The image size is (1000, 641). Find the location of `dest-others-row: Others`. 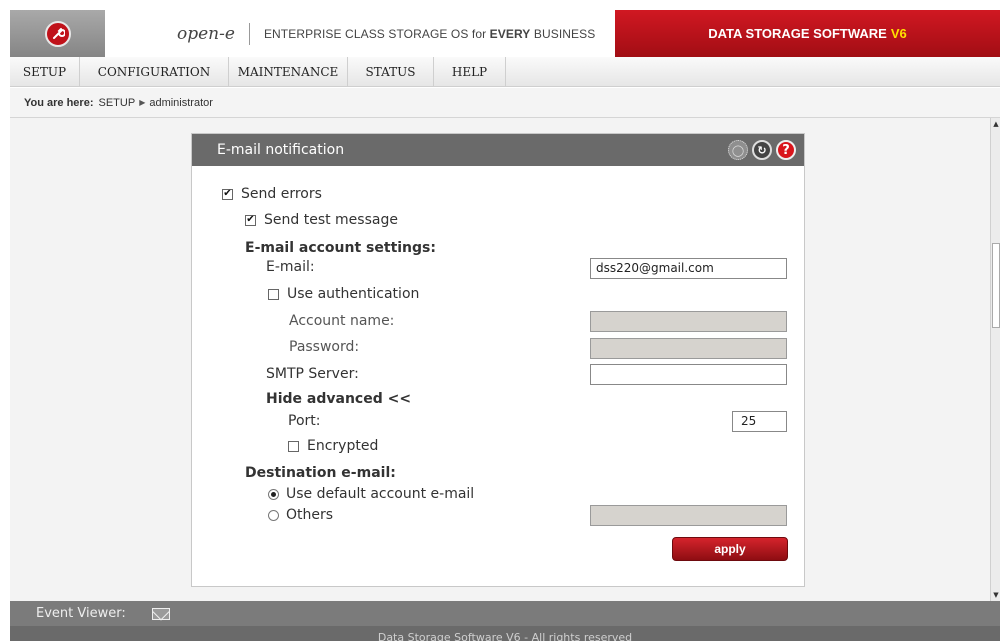

dest-others-row: Others is located at coordinates (300, 515).